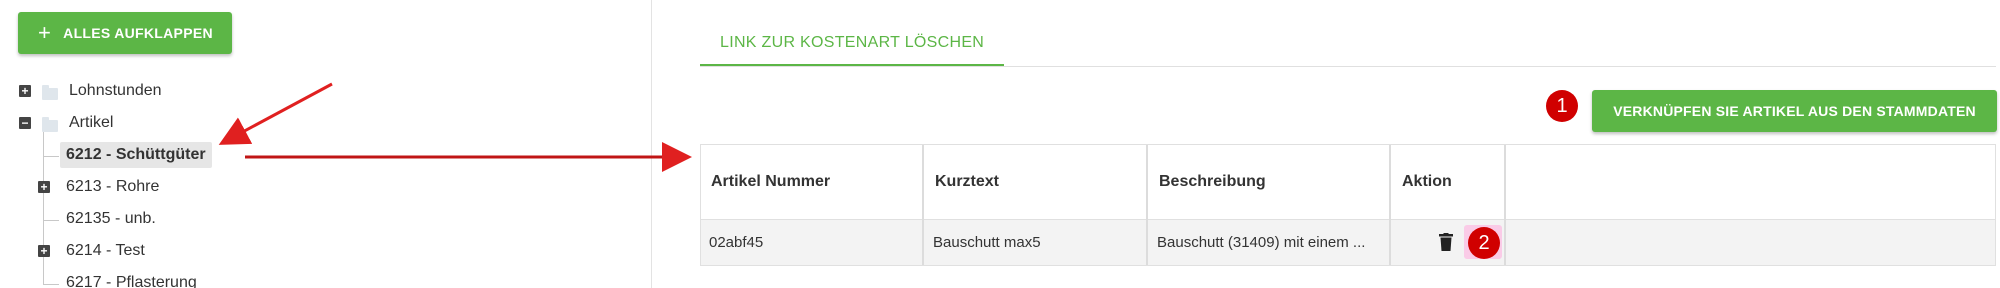 The width and height of the screenshot is (2000, 288). What do you see at coordinates (25, 123) in the screenshot?
I see `collapse-toggle-icon: −` at bounding box center [25, 123].